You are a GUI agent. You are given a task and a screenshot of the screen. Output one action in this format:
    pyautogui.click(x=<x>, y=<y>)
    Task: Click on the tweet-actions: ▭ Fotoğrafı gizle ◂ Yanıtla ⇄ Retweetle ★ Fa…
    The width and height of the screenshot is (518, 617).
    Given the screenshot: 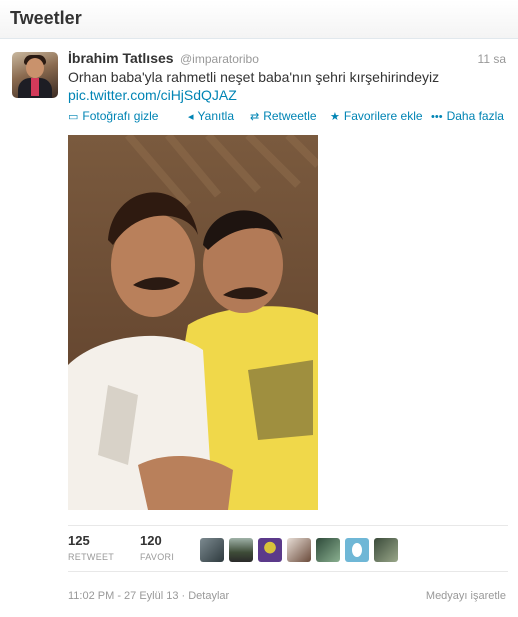 What is the action you would take?
    pyautogui.click(x=288, y=117)
    